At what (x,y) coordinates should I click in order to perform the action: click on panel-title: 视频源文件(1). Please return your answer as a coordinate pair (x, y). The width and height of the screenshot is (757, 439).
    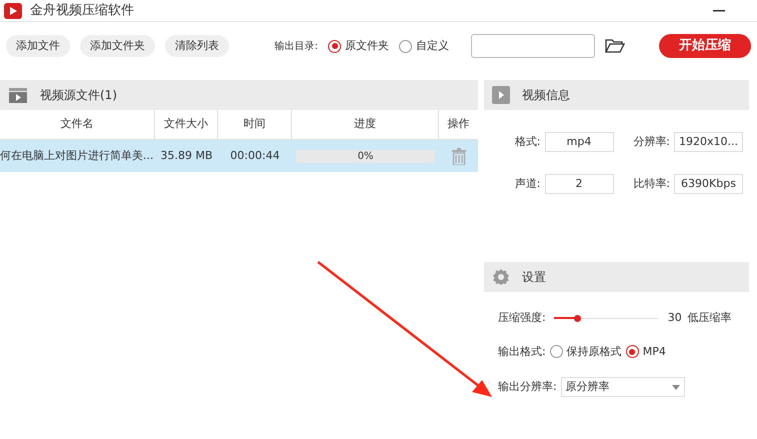
    Looking at the image, I should click on (78, 95).